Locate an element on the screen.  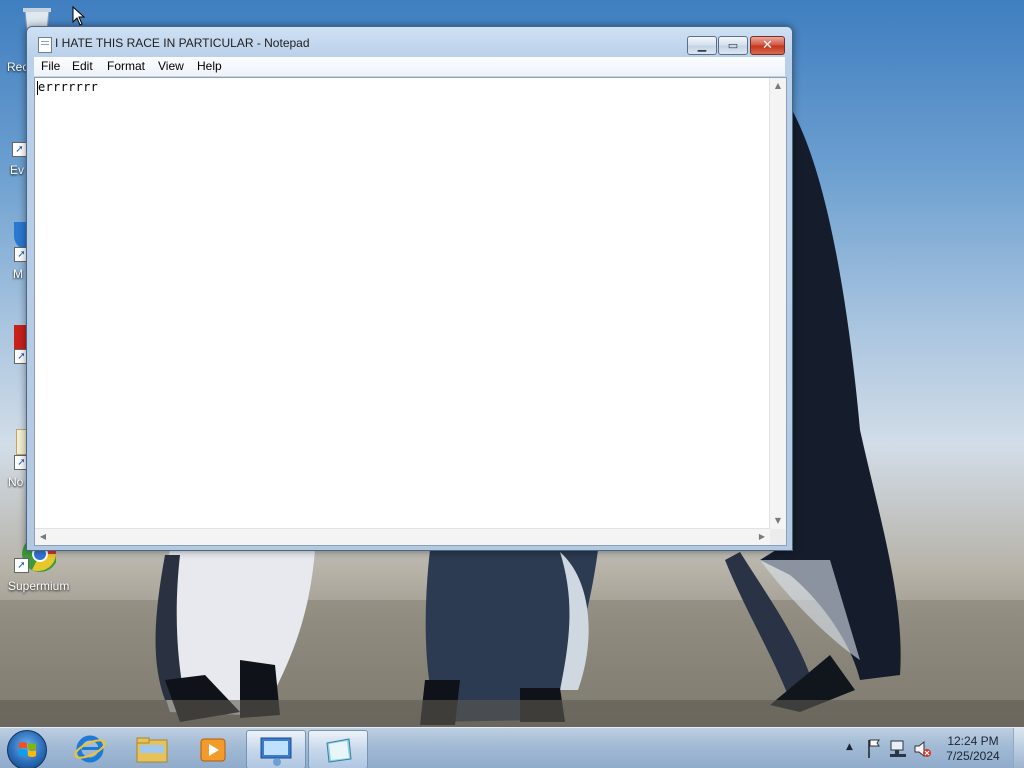
desktop-icon-label: Supermium is located at coordinates (39, 586).